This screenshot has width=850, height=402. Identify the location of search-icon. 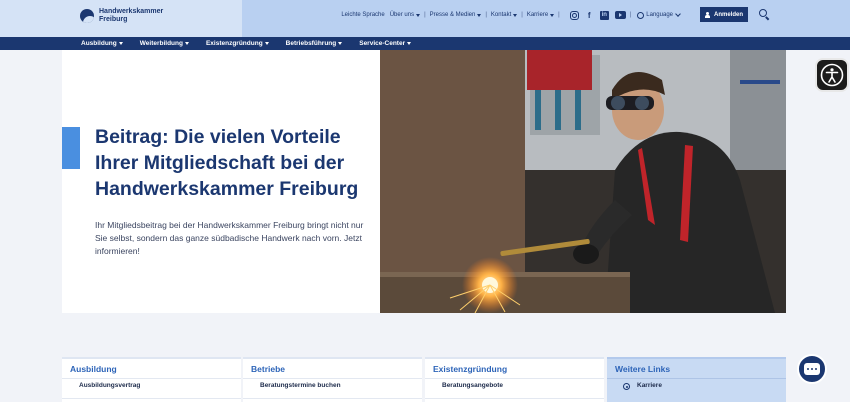
(763, 13).